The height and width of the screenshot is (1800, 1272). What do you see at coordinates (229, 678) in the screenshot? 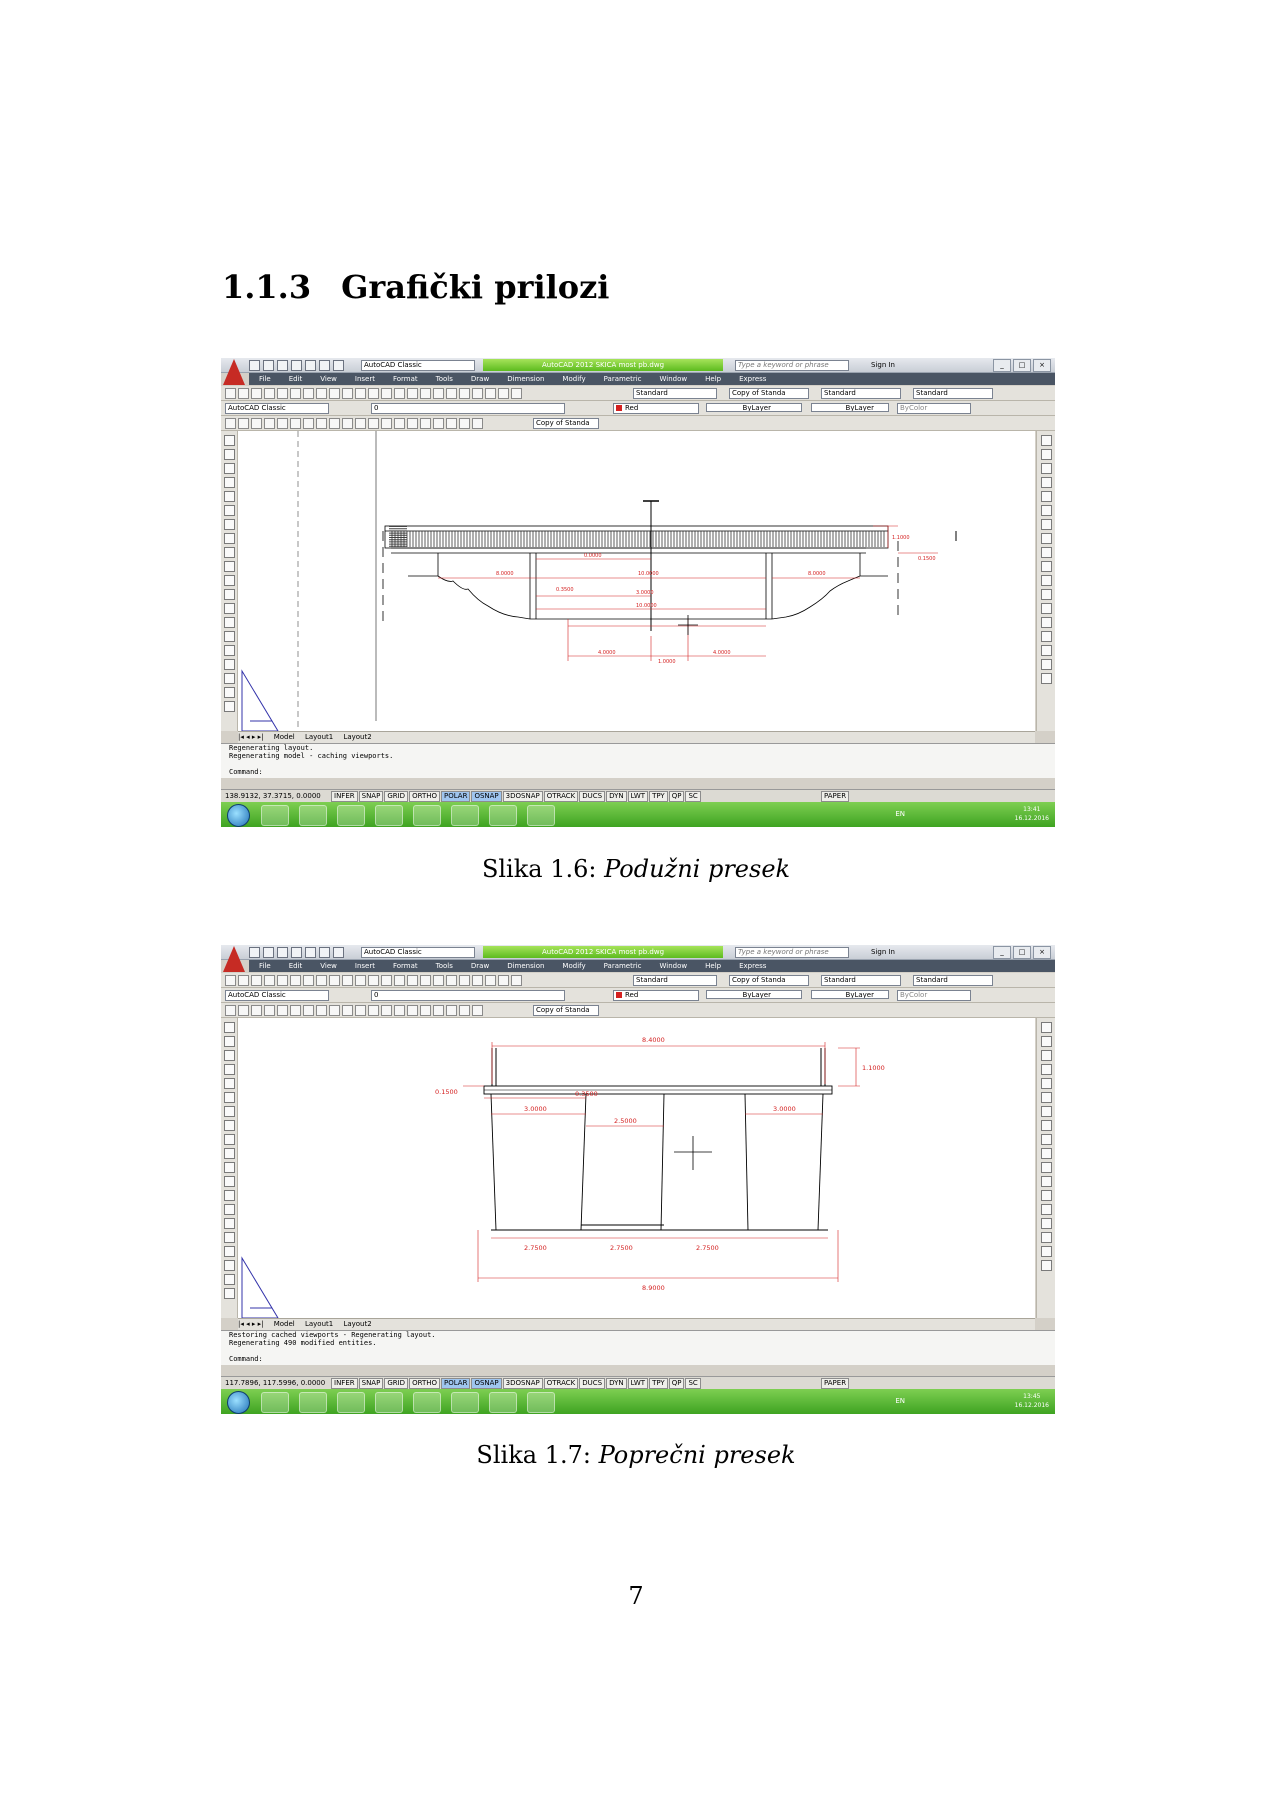
I see `table-icon` at bounding box center [229, 678].